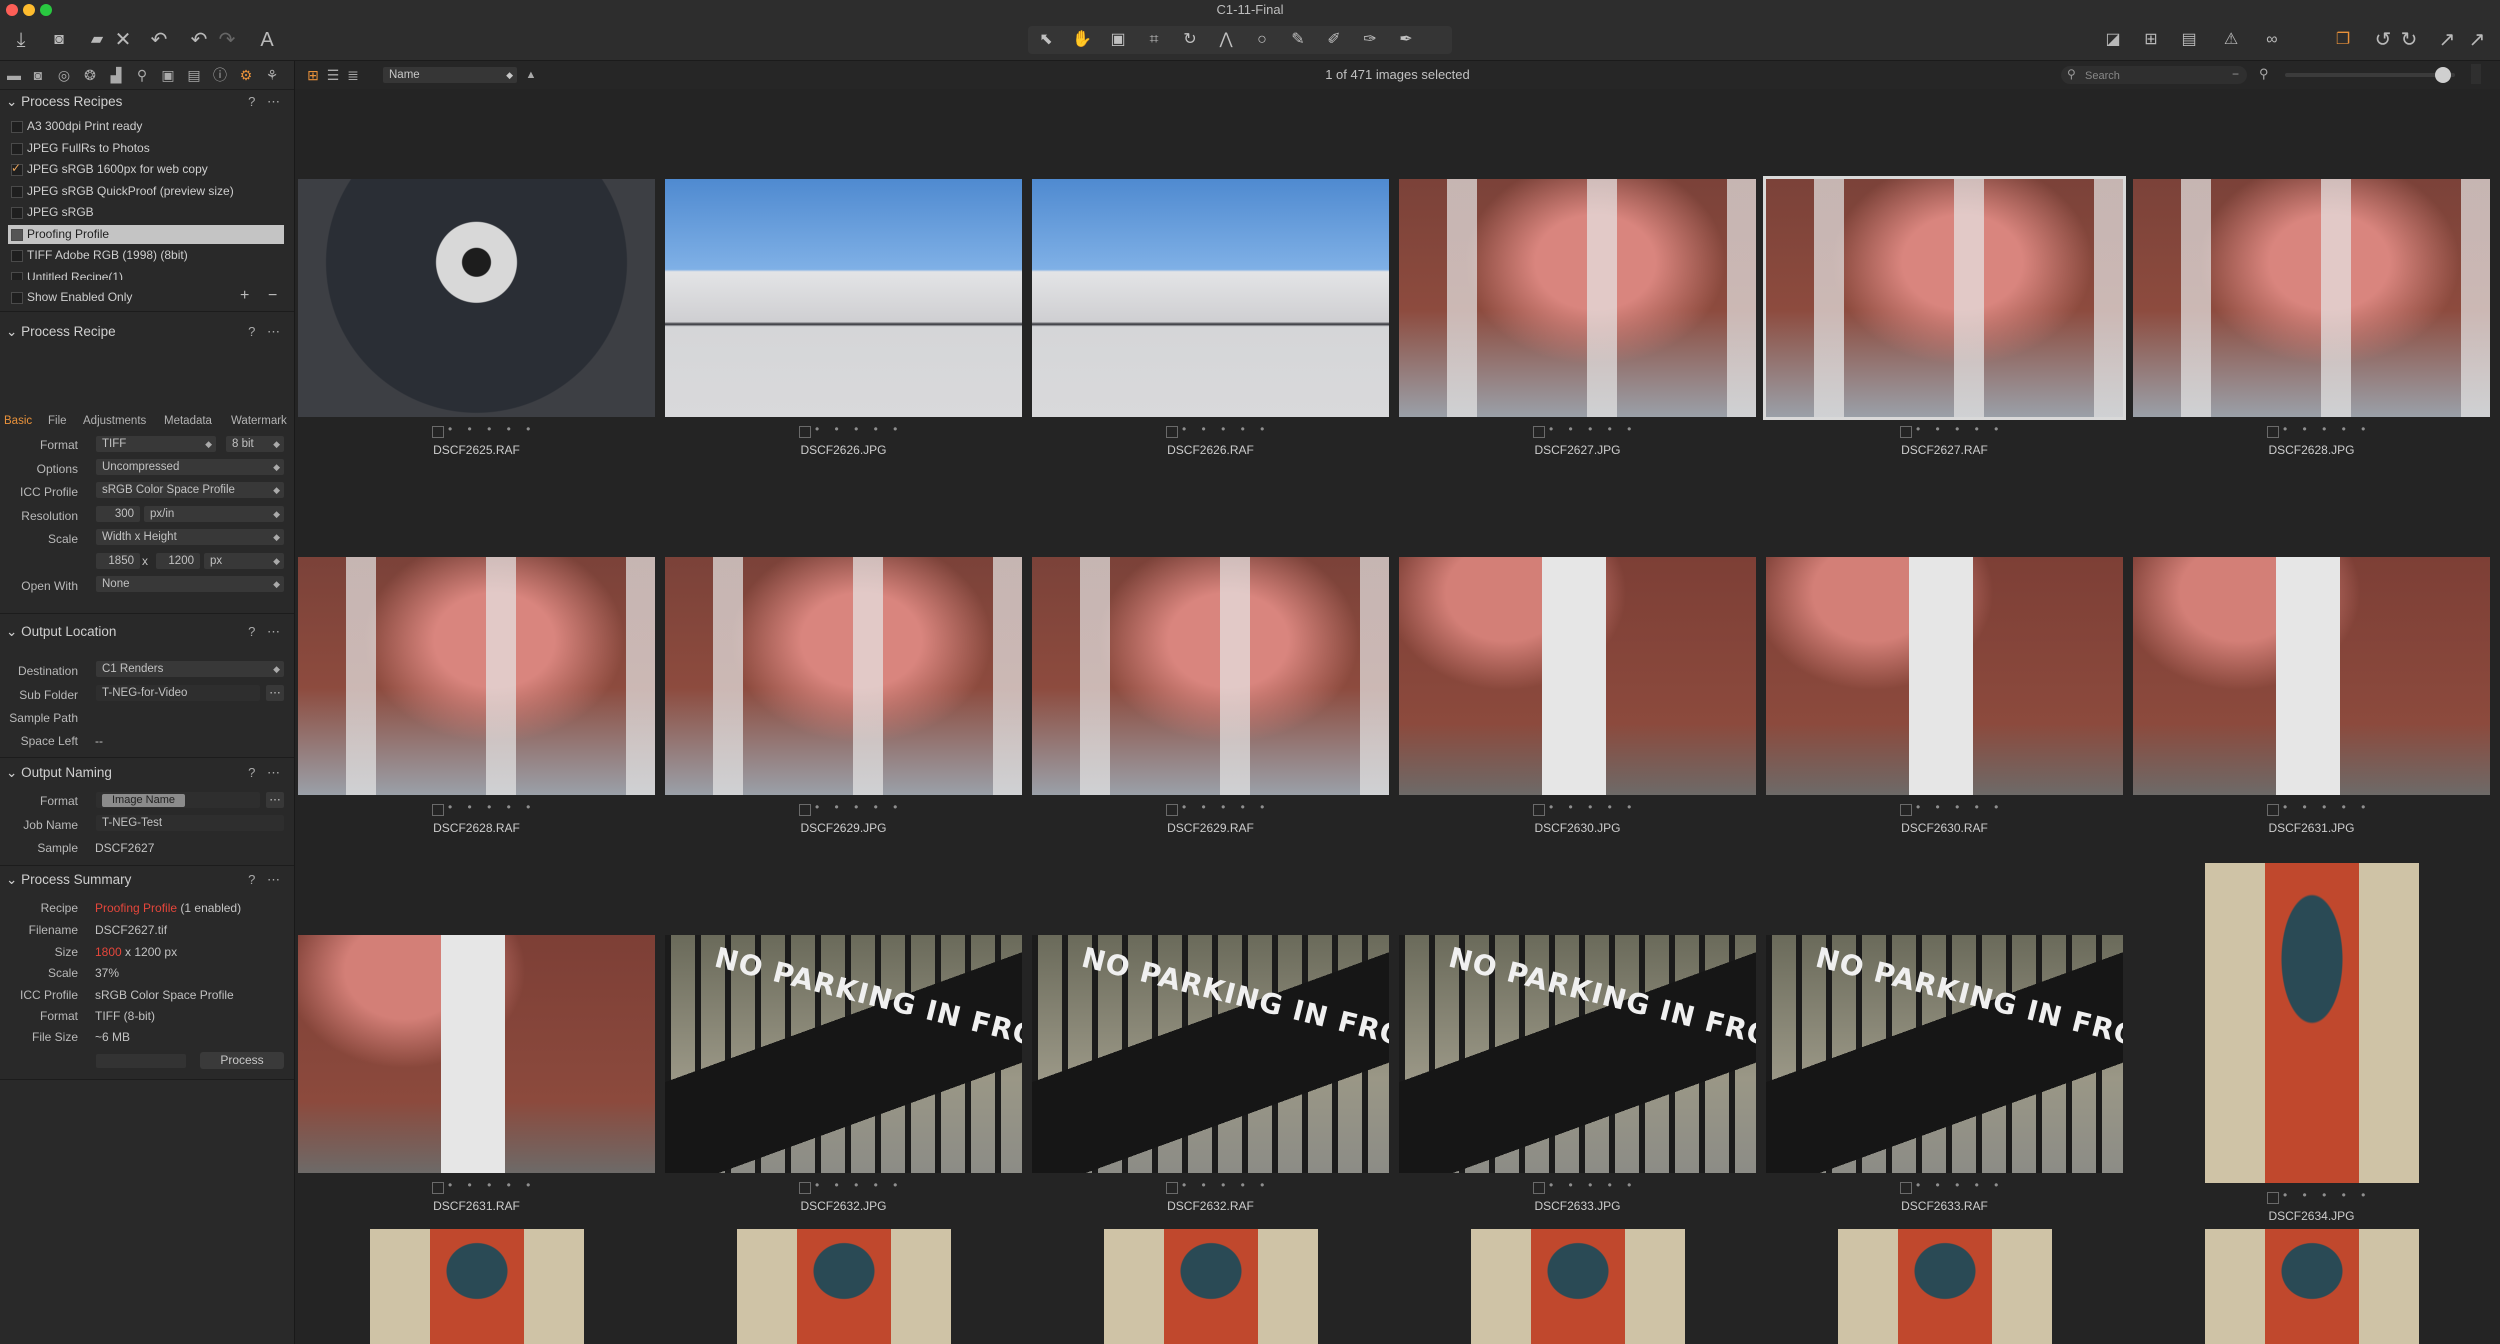 The width and height of the screenshot is (2500, 1344). I want to click on thumbnail: • • • • • DSCF2629.RAF, so click(1210, 696).